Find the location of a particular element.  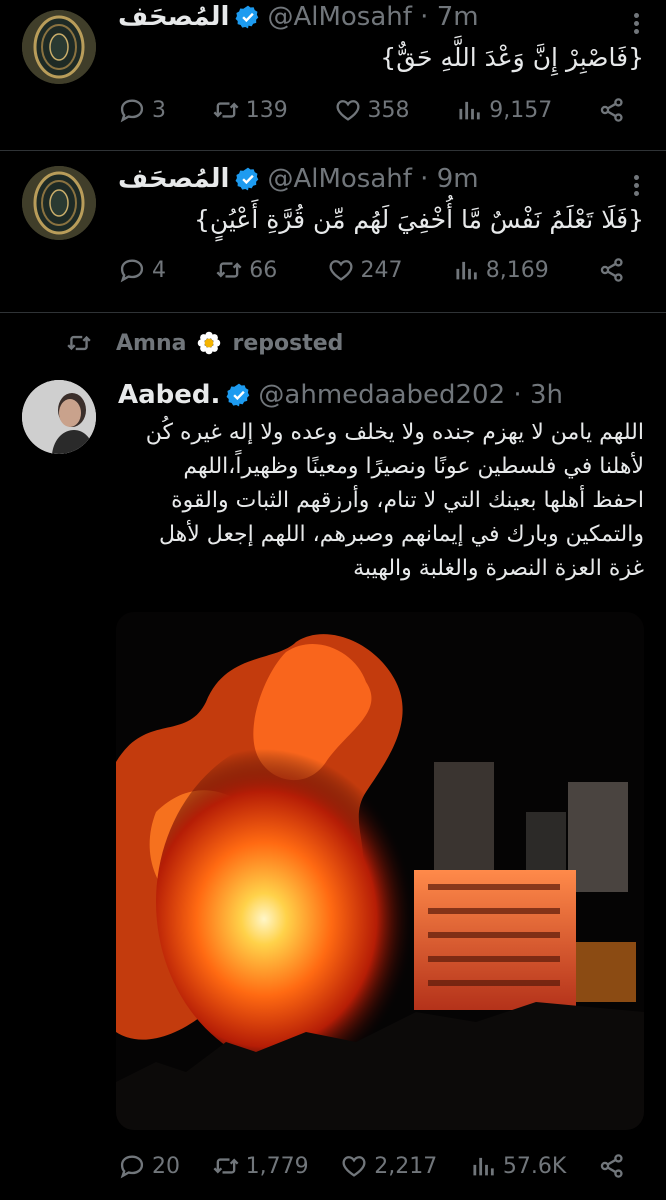

tweet-text: {فَاصْبِرْ إِنَّ وَعْدَ اللَّهِ حَقٌّ} is located at coordinates (512, 57).